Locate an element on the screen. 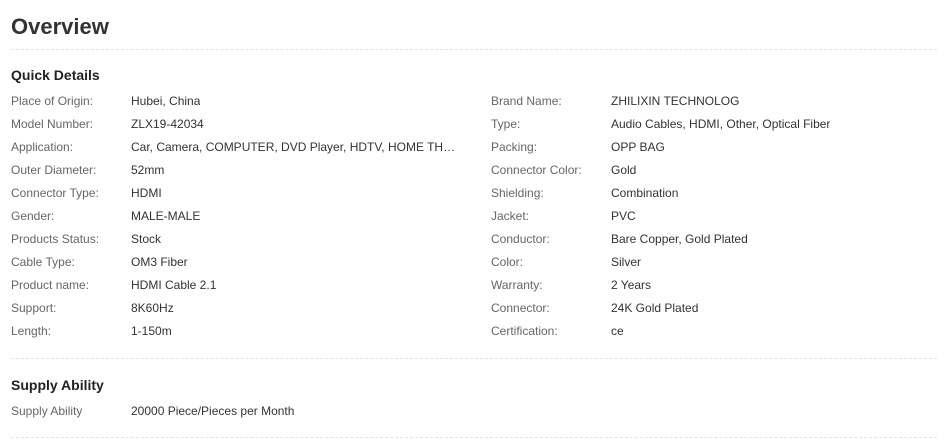 Image resolution: width=945 pixels, height=441 pixels. detail-value: ZHILIXIN TECHNOLOG is located at coordinates (675, 101).